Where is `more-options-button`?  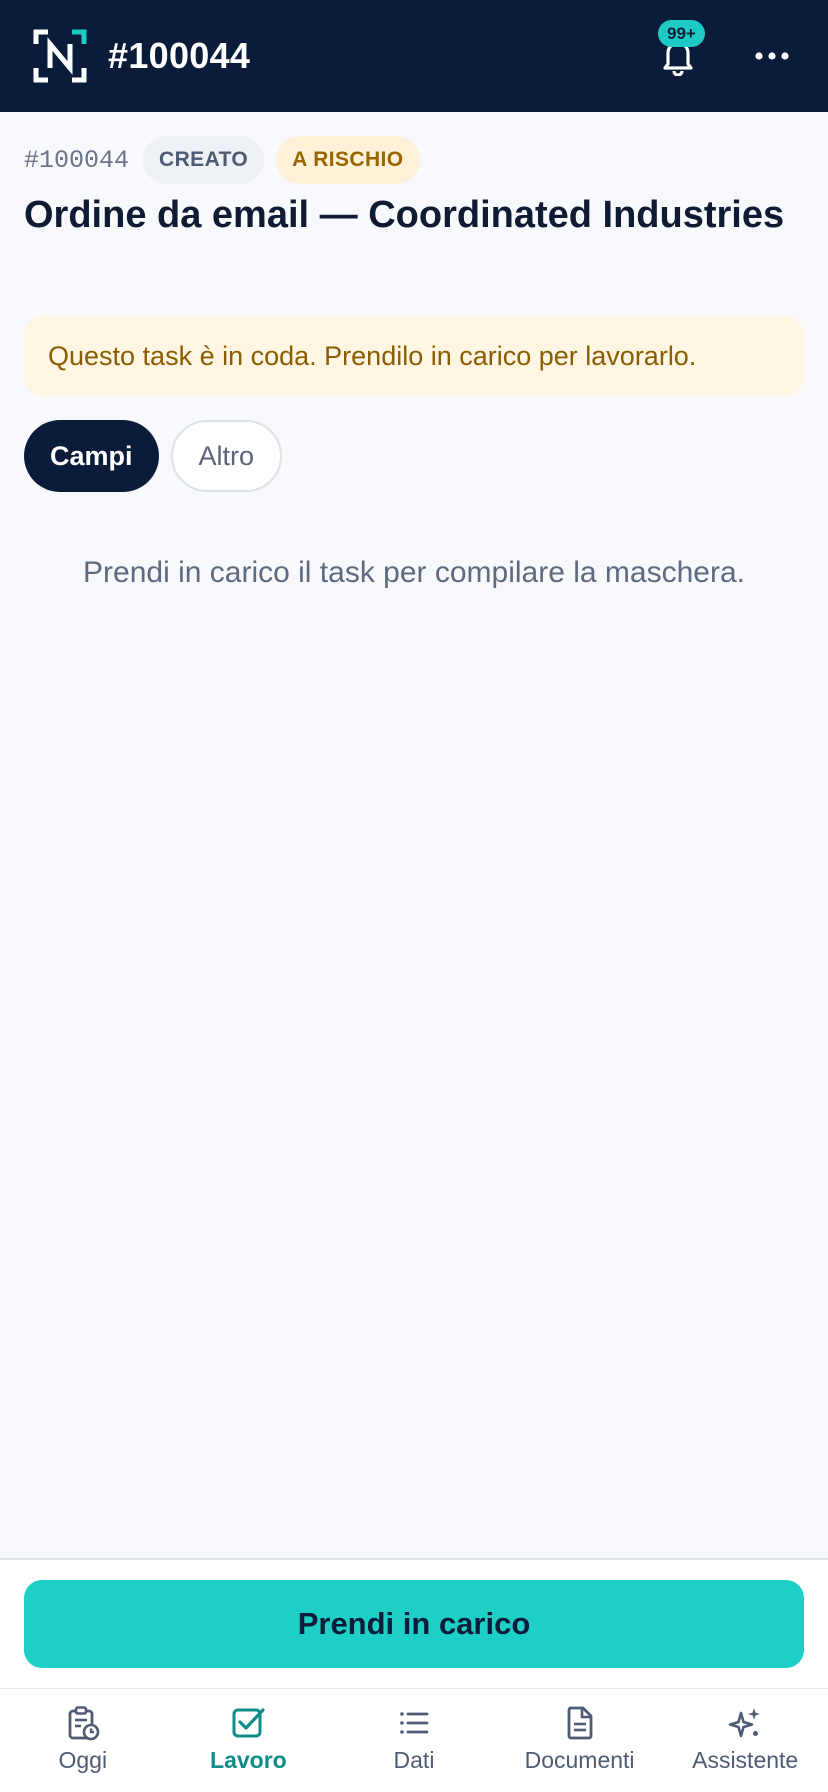
more-options-button is located at coordinates (772, 56).